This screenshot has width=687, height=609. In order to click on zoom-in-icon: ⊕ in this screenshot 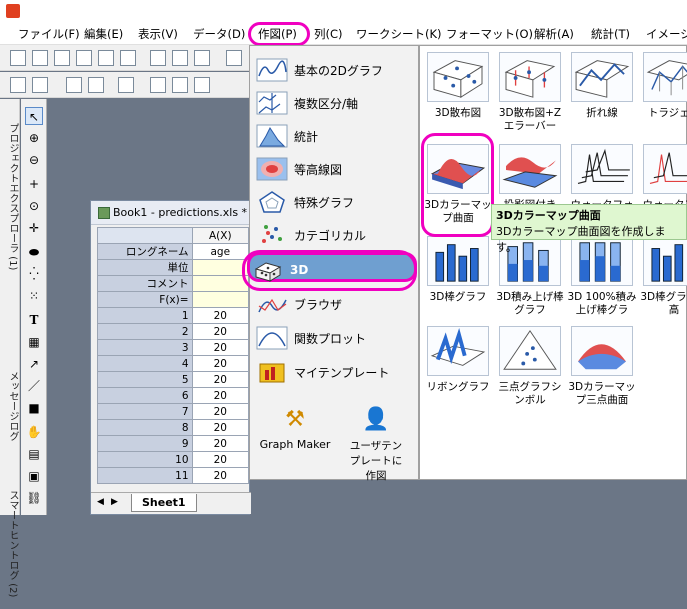, I will do `click(34, 138)`.